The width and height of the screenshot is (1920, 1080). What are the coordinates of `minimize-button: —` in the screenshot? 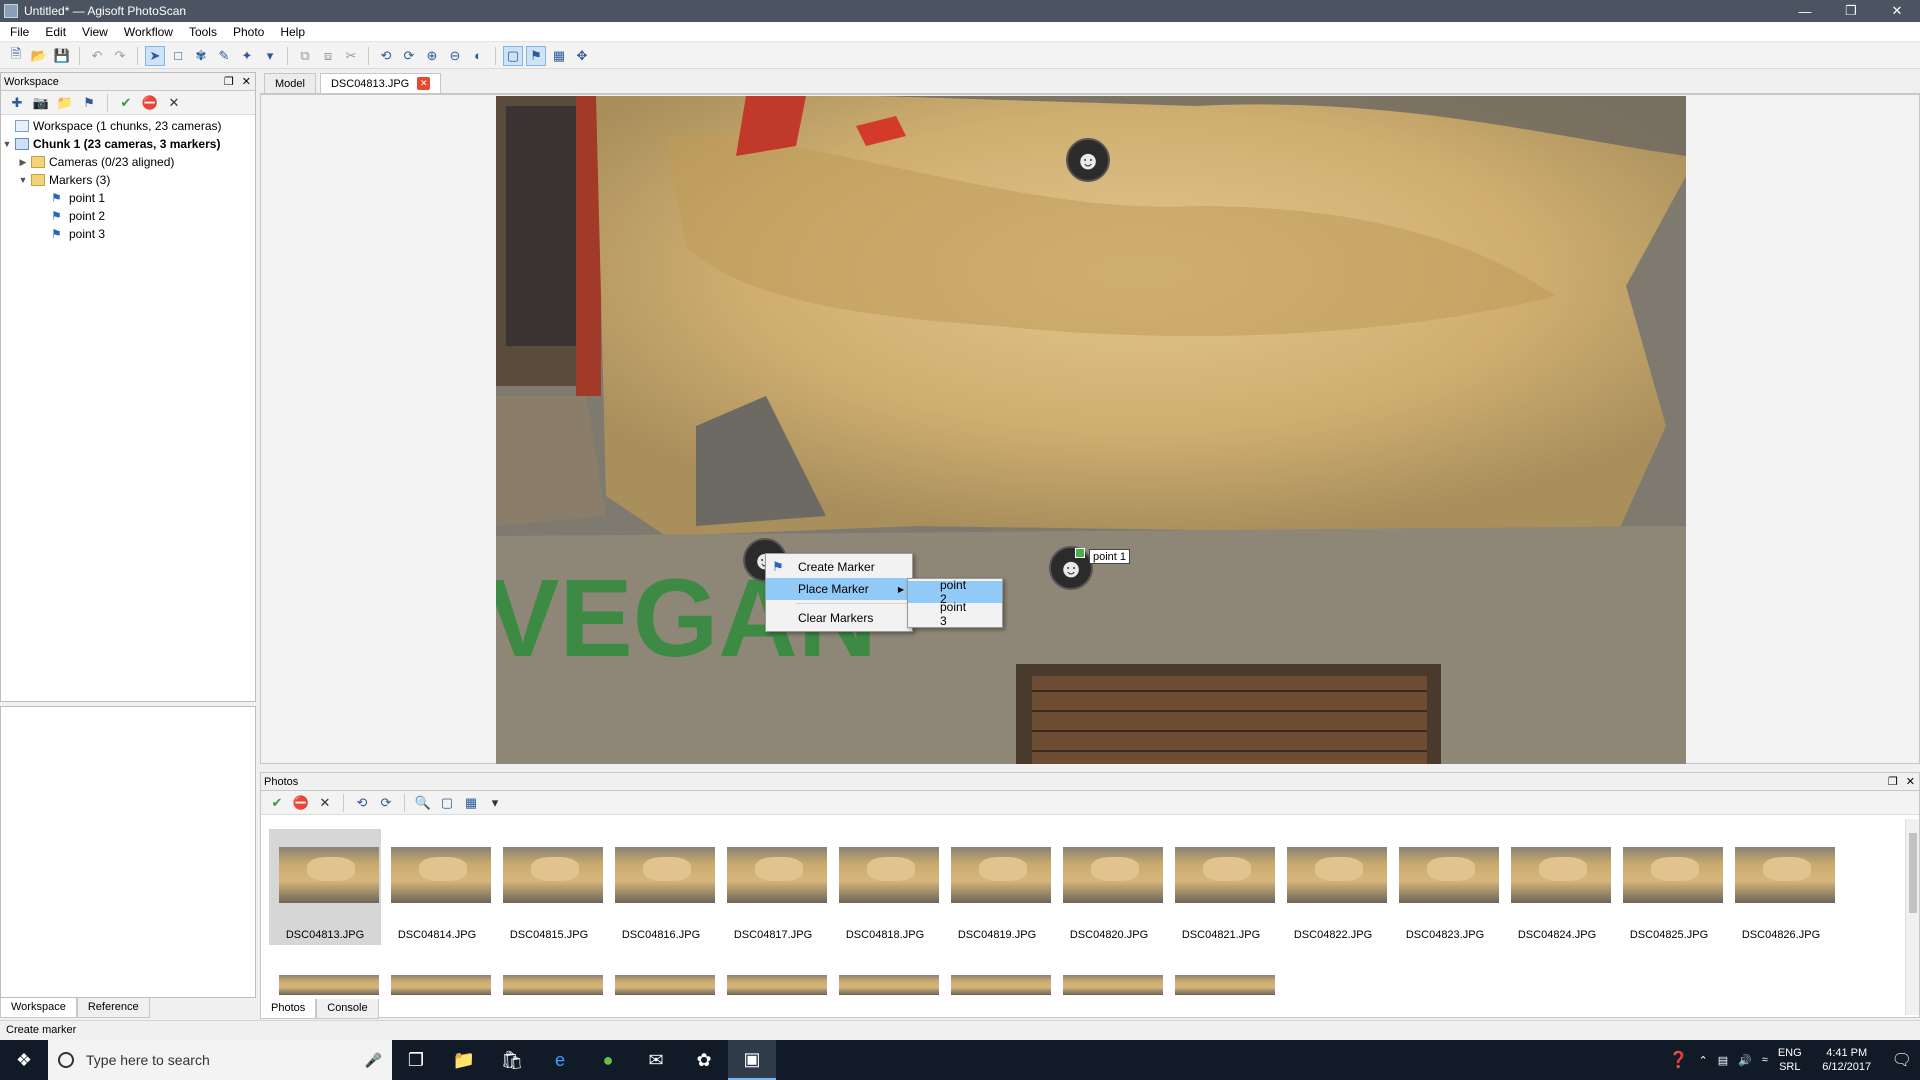 It's located at (1805, 11).